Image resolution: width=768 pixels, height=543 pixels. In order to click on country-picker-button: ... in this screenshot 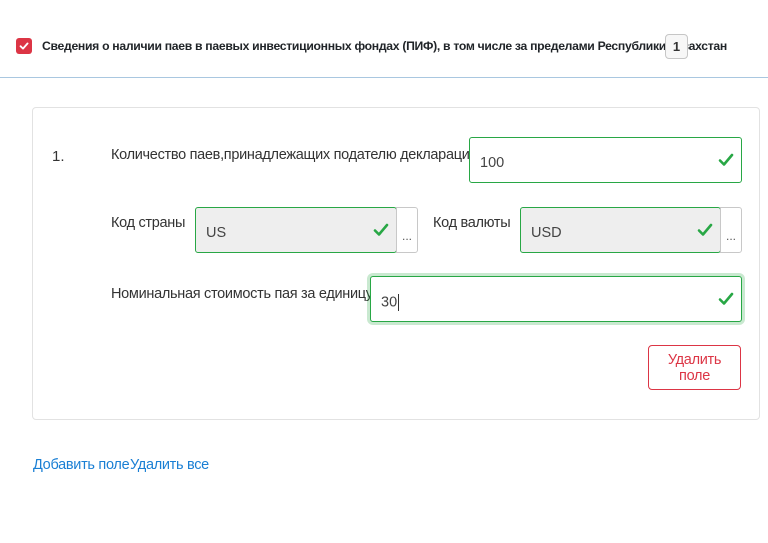, I will do `click(407, 230)`.